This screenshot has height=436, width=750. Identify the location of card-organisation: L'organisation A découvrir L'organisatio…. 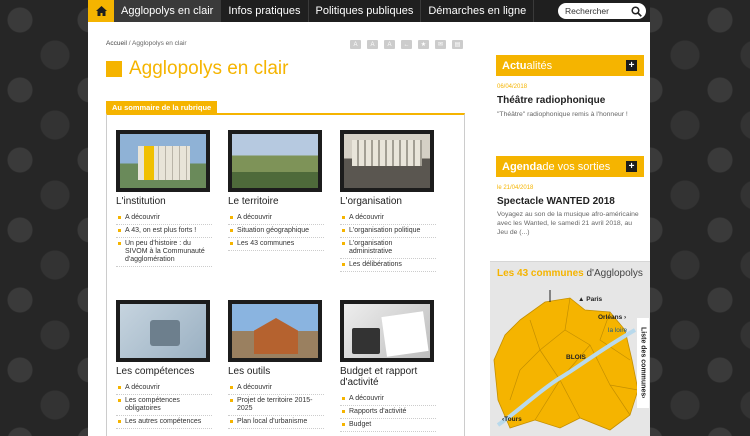
(388, 201).